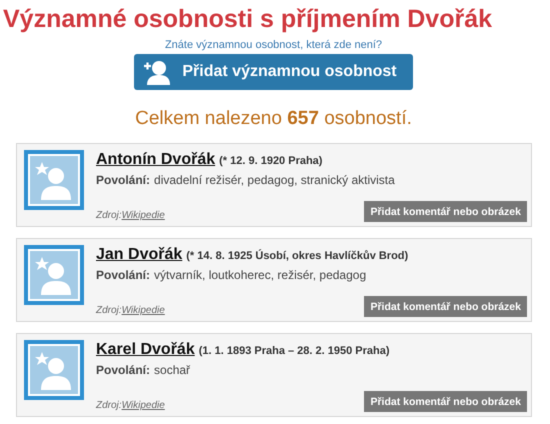 The height and width of the screenshot is (424, 550). I want to click on person-dates: (* 14. 8. 1925 Úsobí, okres Havlíčkův Brod), so click(297, 256).